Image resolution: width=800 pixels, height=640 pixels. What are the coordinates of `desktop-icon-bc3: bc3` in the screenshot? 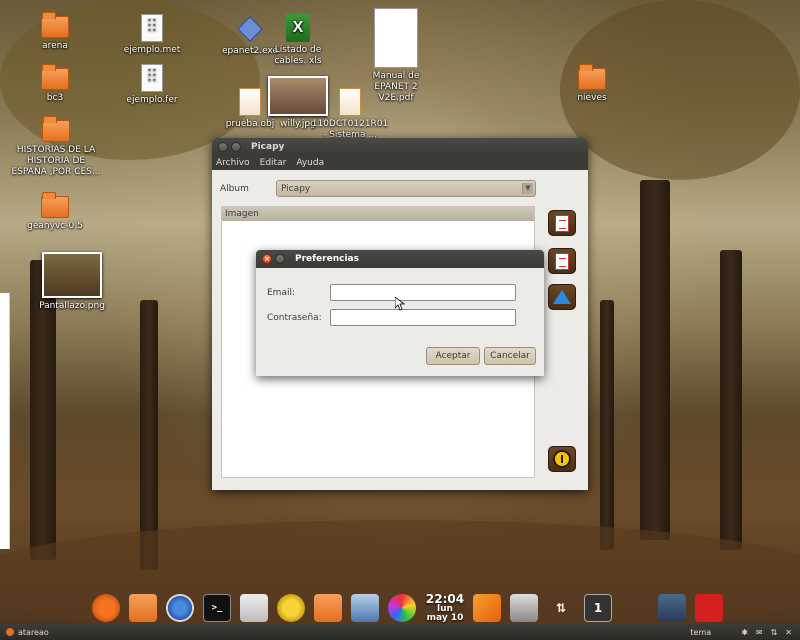 It's located at (55, 84).